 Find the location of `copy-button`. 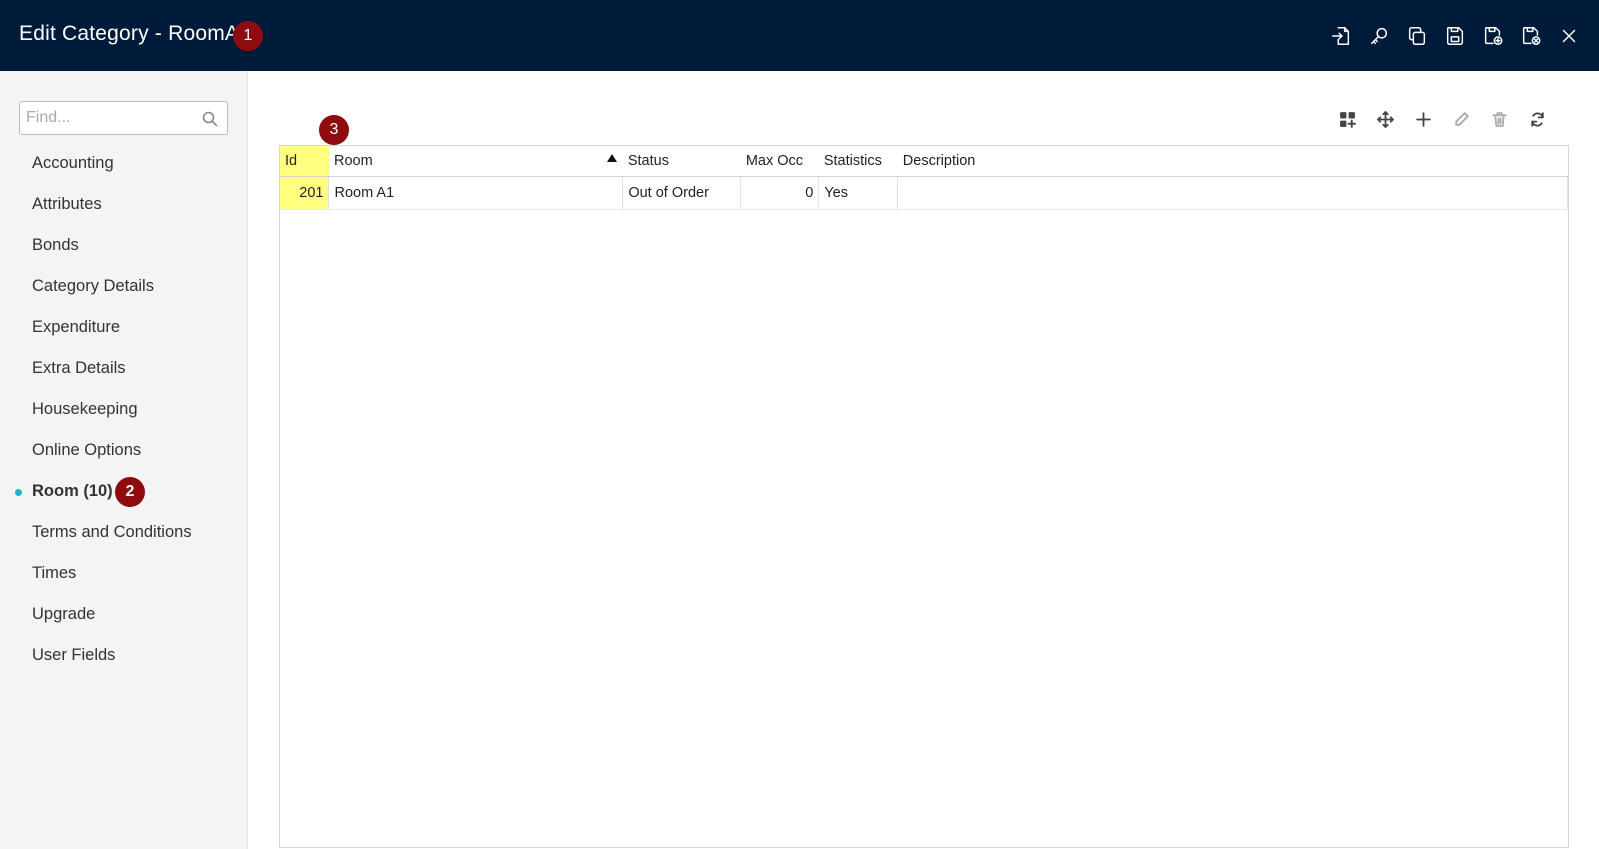

copy-button is located at coordinates (1417, 36).